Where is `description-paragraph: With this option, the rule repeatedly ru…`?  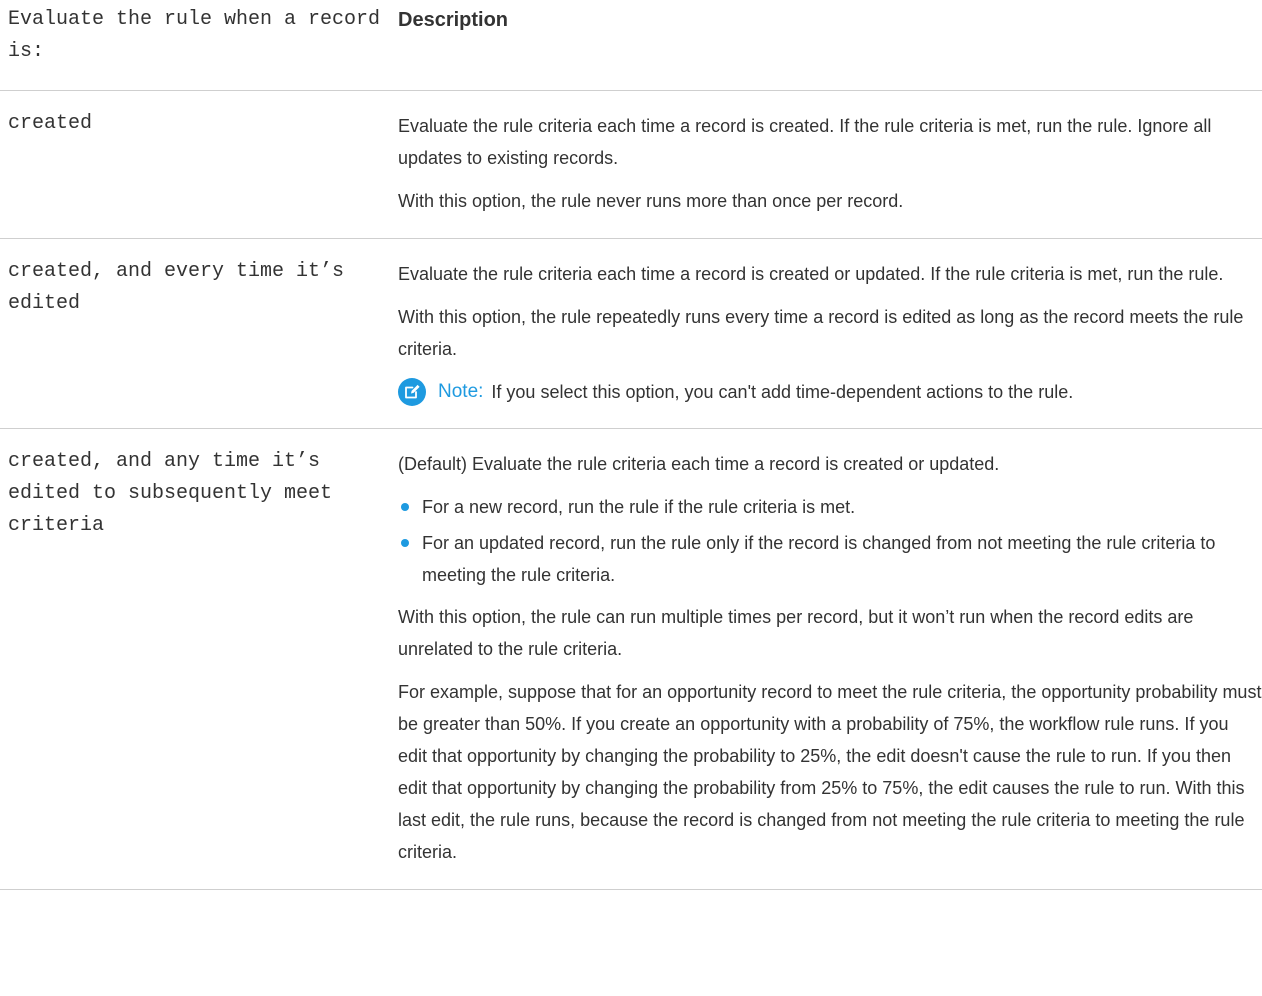 description-paragraph: With this option, the rule repeatedly ru… is located at coordinates (821, 333).